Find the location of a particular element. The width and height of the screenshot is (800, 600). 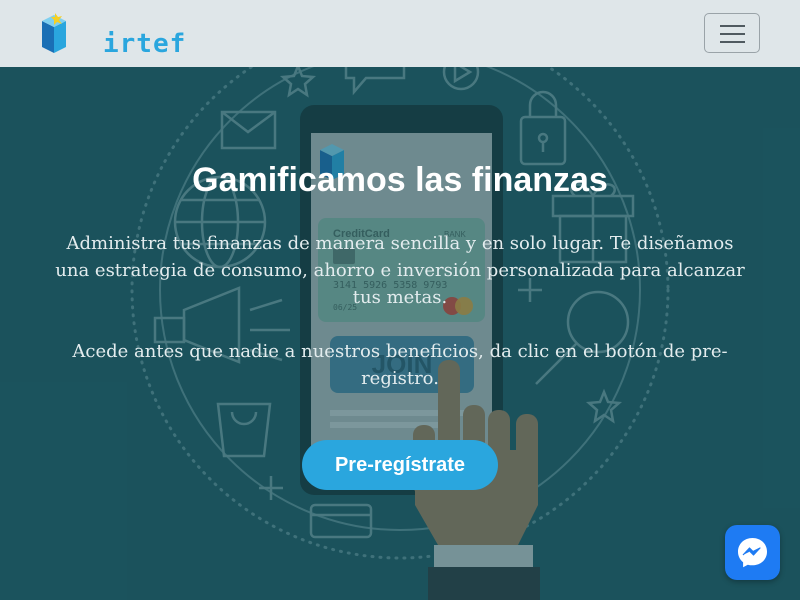

navbar: irtef is located at coordinates (400, 33).